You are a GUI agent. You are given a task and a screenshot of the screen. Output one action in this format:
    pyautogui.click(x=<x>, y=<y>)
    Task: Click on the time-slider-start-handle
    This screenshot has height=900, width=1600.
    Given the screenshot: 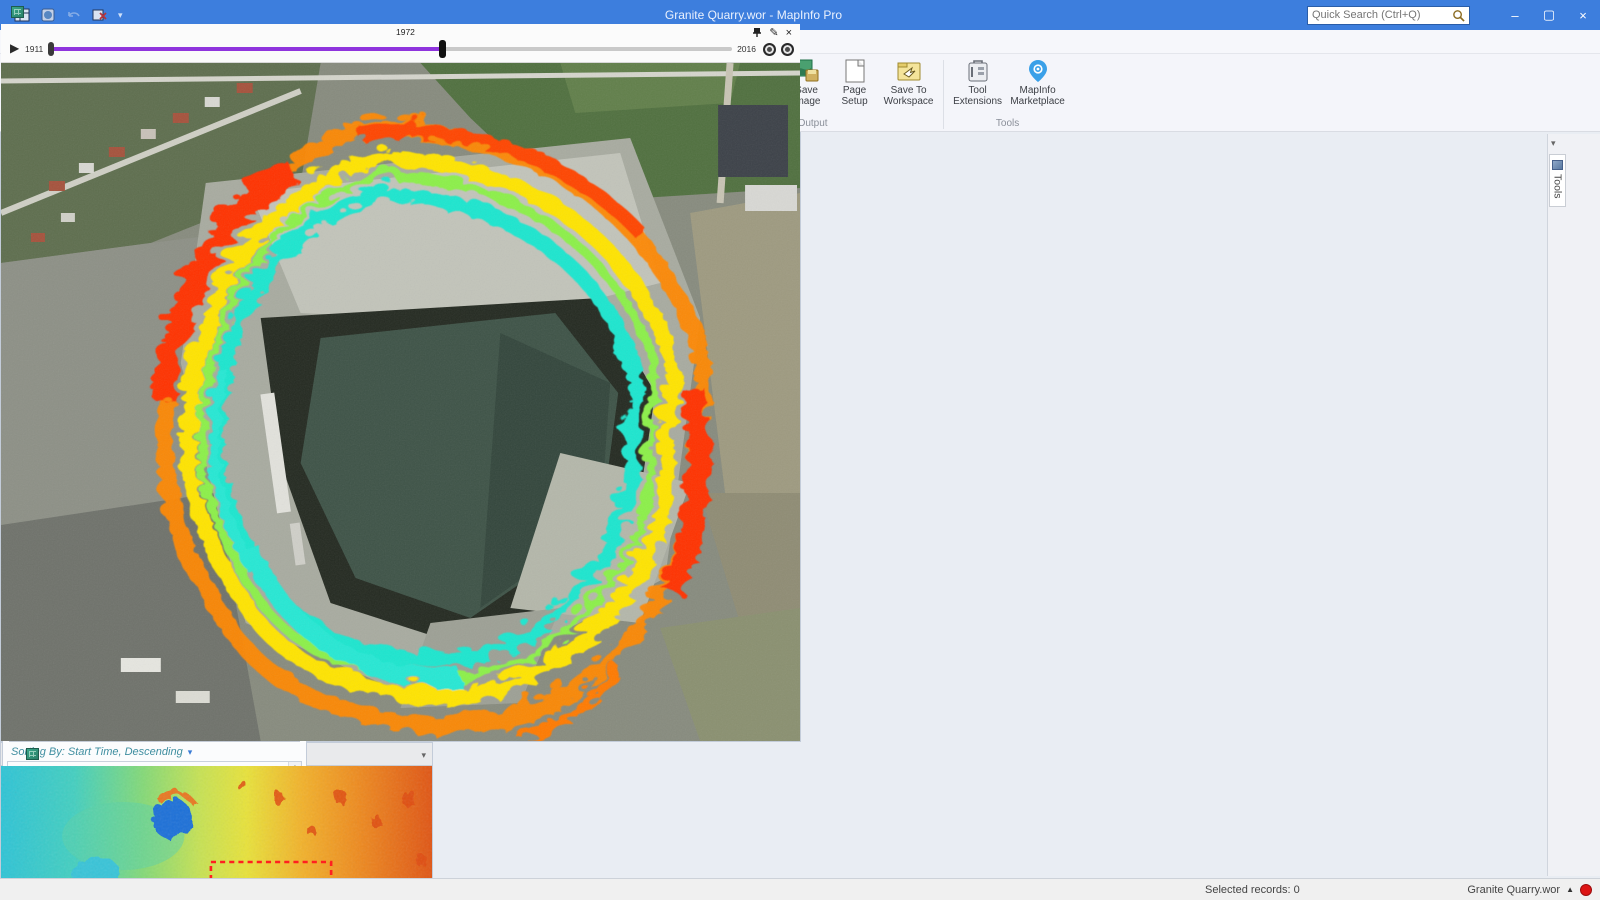 What is the action you would take?
    pyautogui.click(x=51, y=49)
    